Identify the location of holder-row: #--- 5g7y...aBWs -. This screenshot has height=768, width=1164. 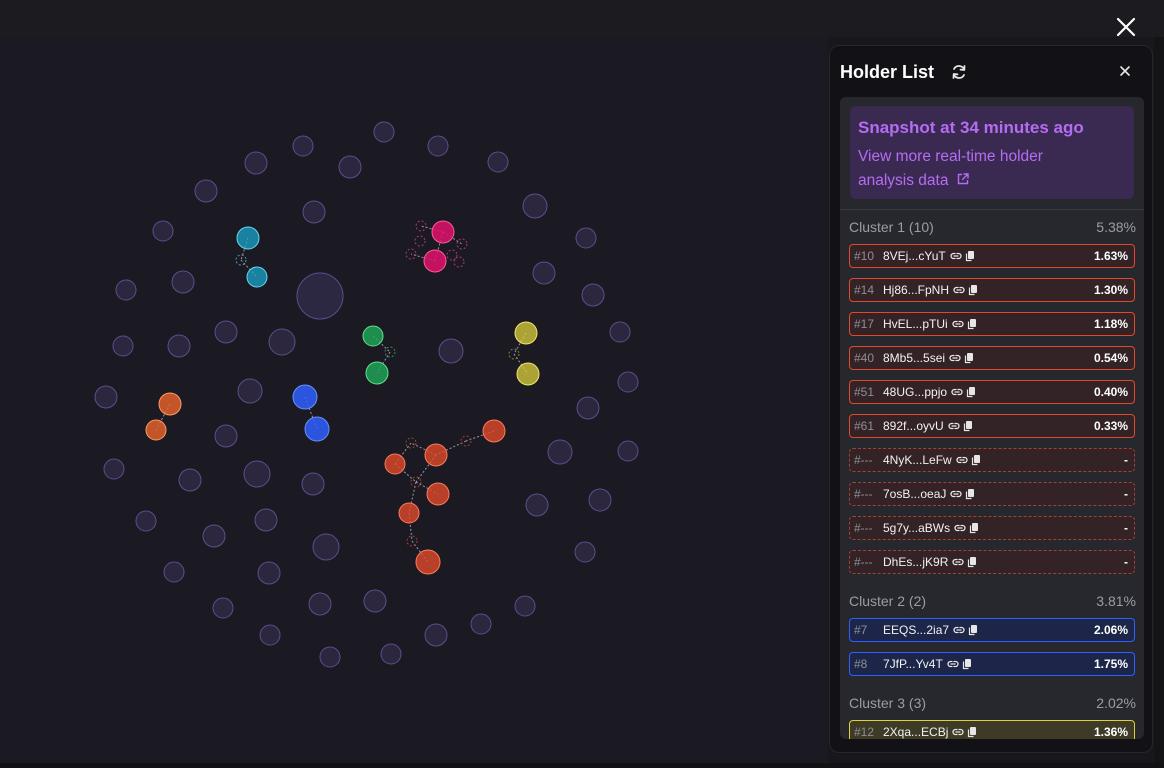
(992, 528).